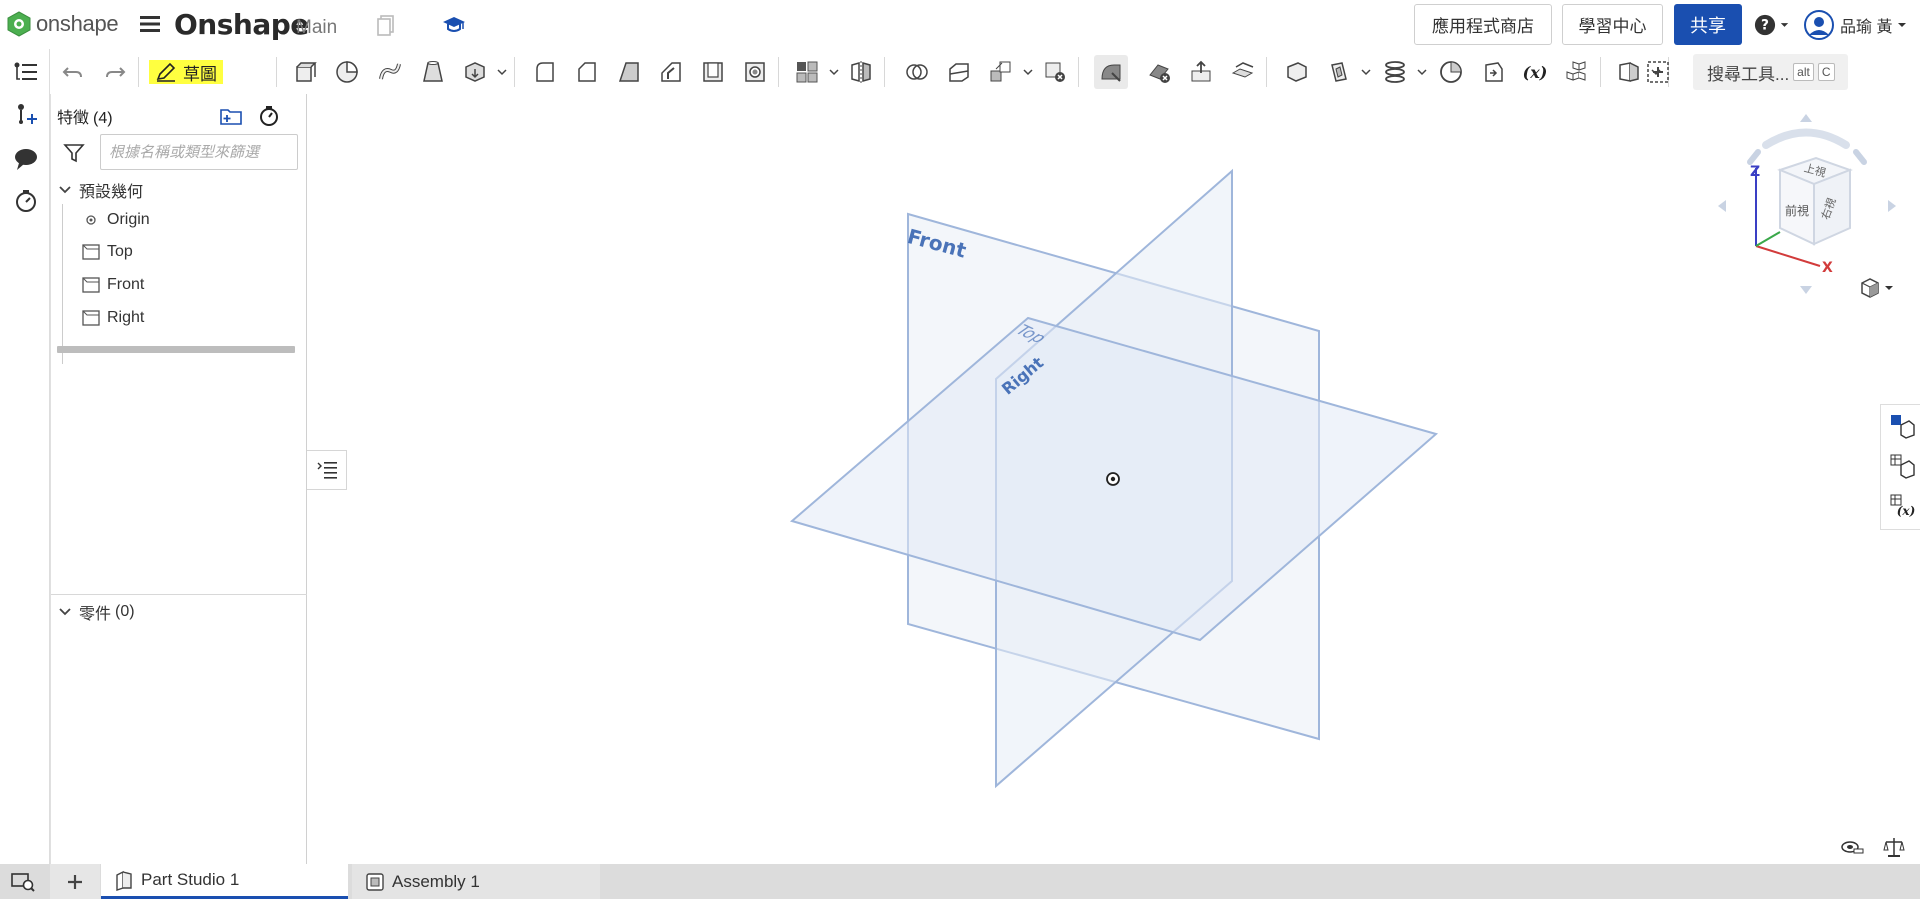 The image size is (1920, 899). Describe the element at coordinates (671, 72) in the screenshot. I see `rib-button` at that location.